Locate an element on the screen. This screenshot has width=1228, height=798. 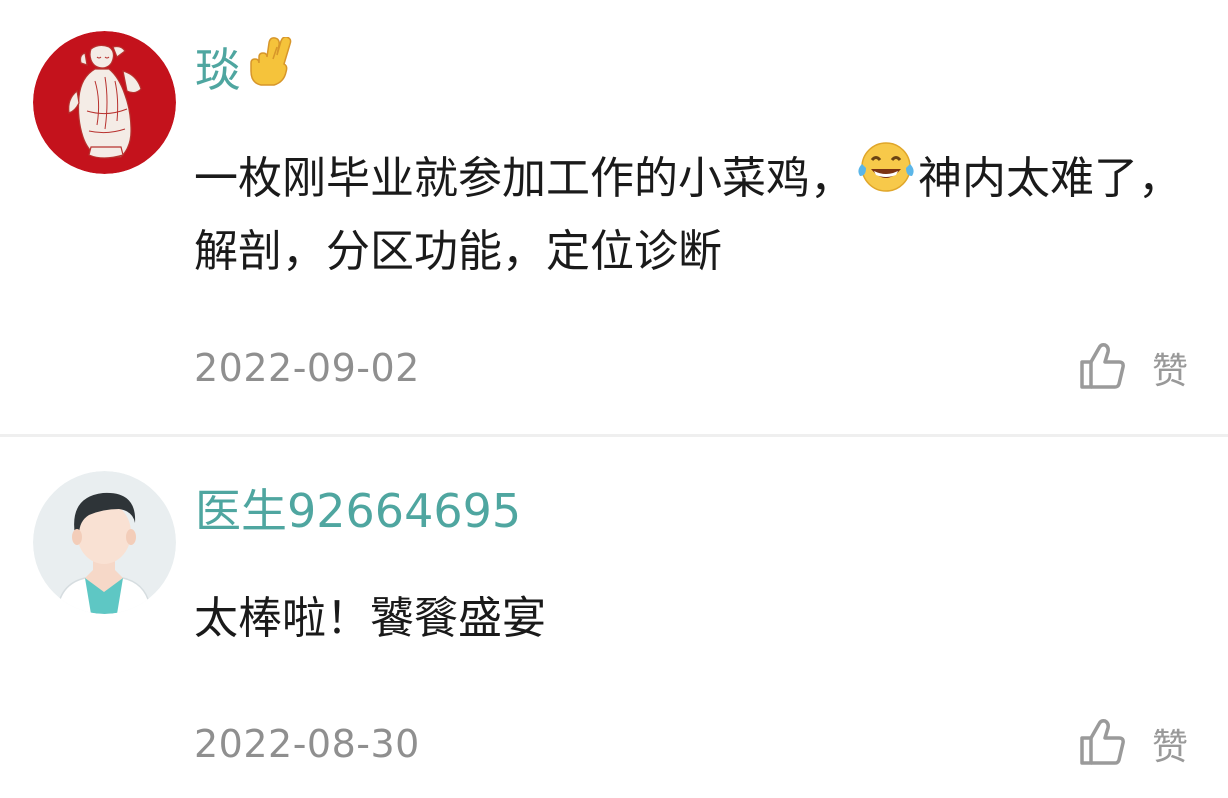
comment-content: 一枚刚毕业就参加工作的小菜鸡， 神内太难了，解剖，分区功能，定位诊断 is located at coordinates (694, 214).